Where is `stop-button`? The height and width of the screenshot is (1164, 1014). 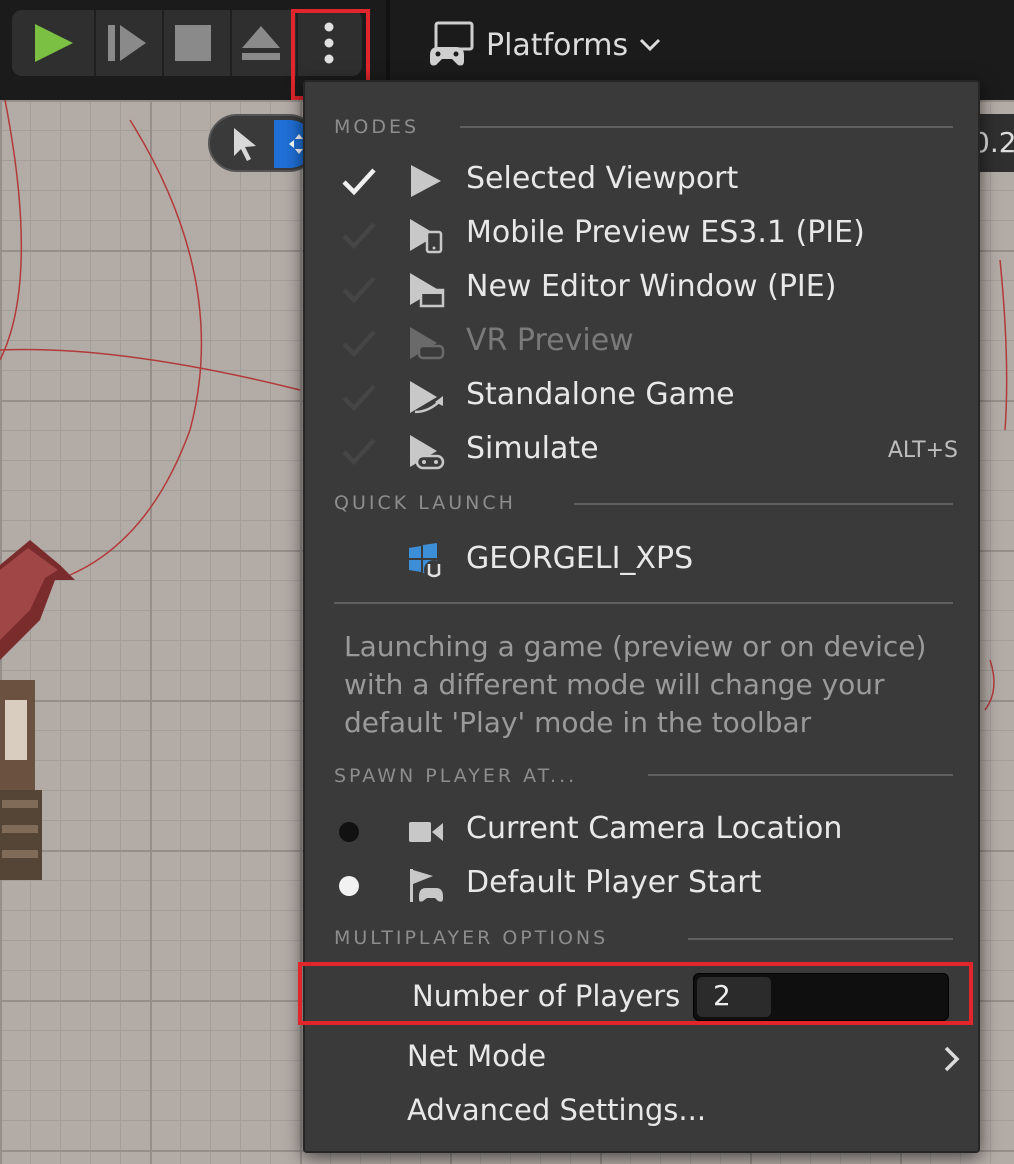
stop-button is located at coordinates (193, 43).